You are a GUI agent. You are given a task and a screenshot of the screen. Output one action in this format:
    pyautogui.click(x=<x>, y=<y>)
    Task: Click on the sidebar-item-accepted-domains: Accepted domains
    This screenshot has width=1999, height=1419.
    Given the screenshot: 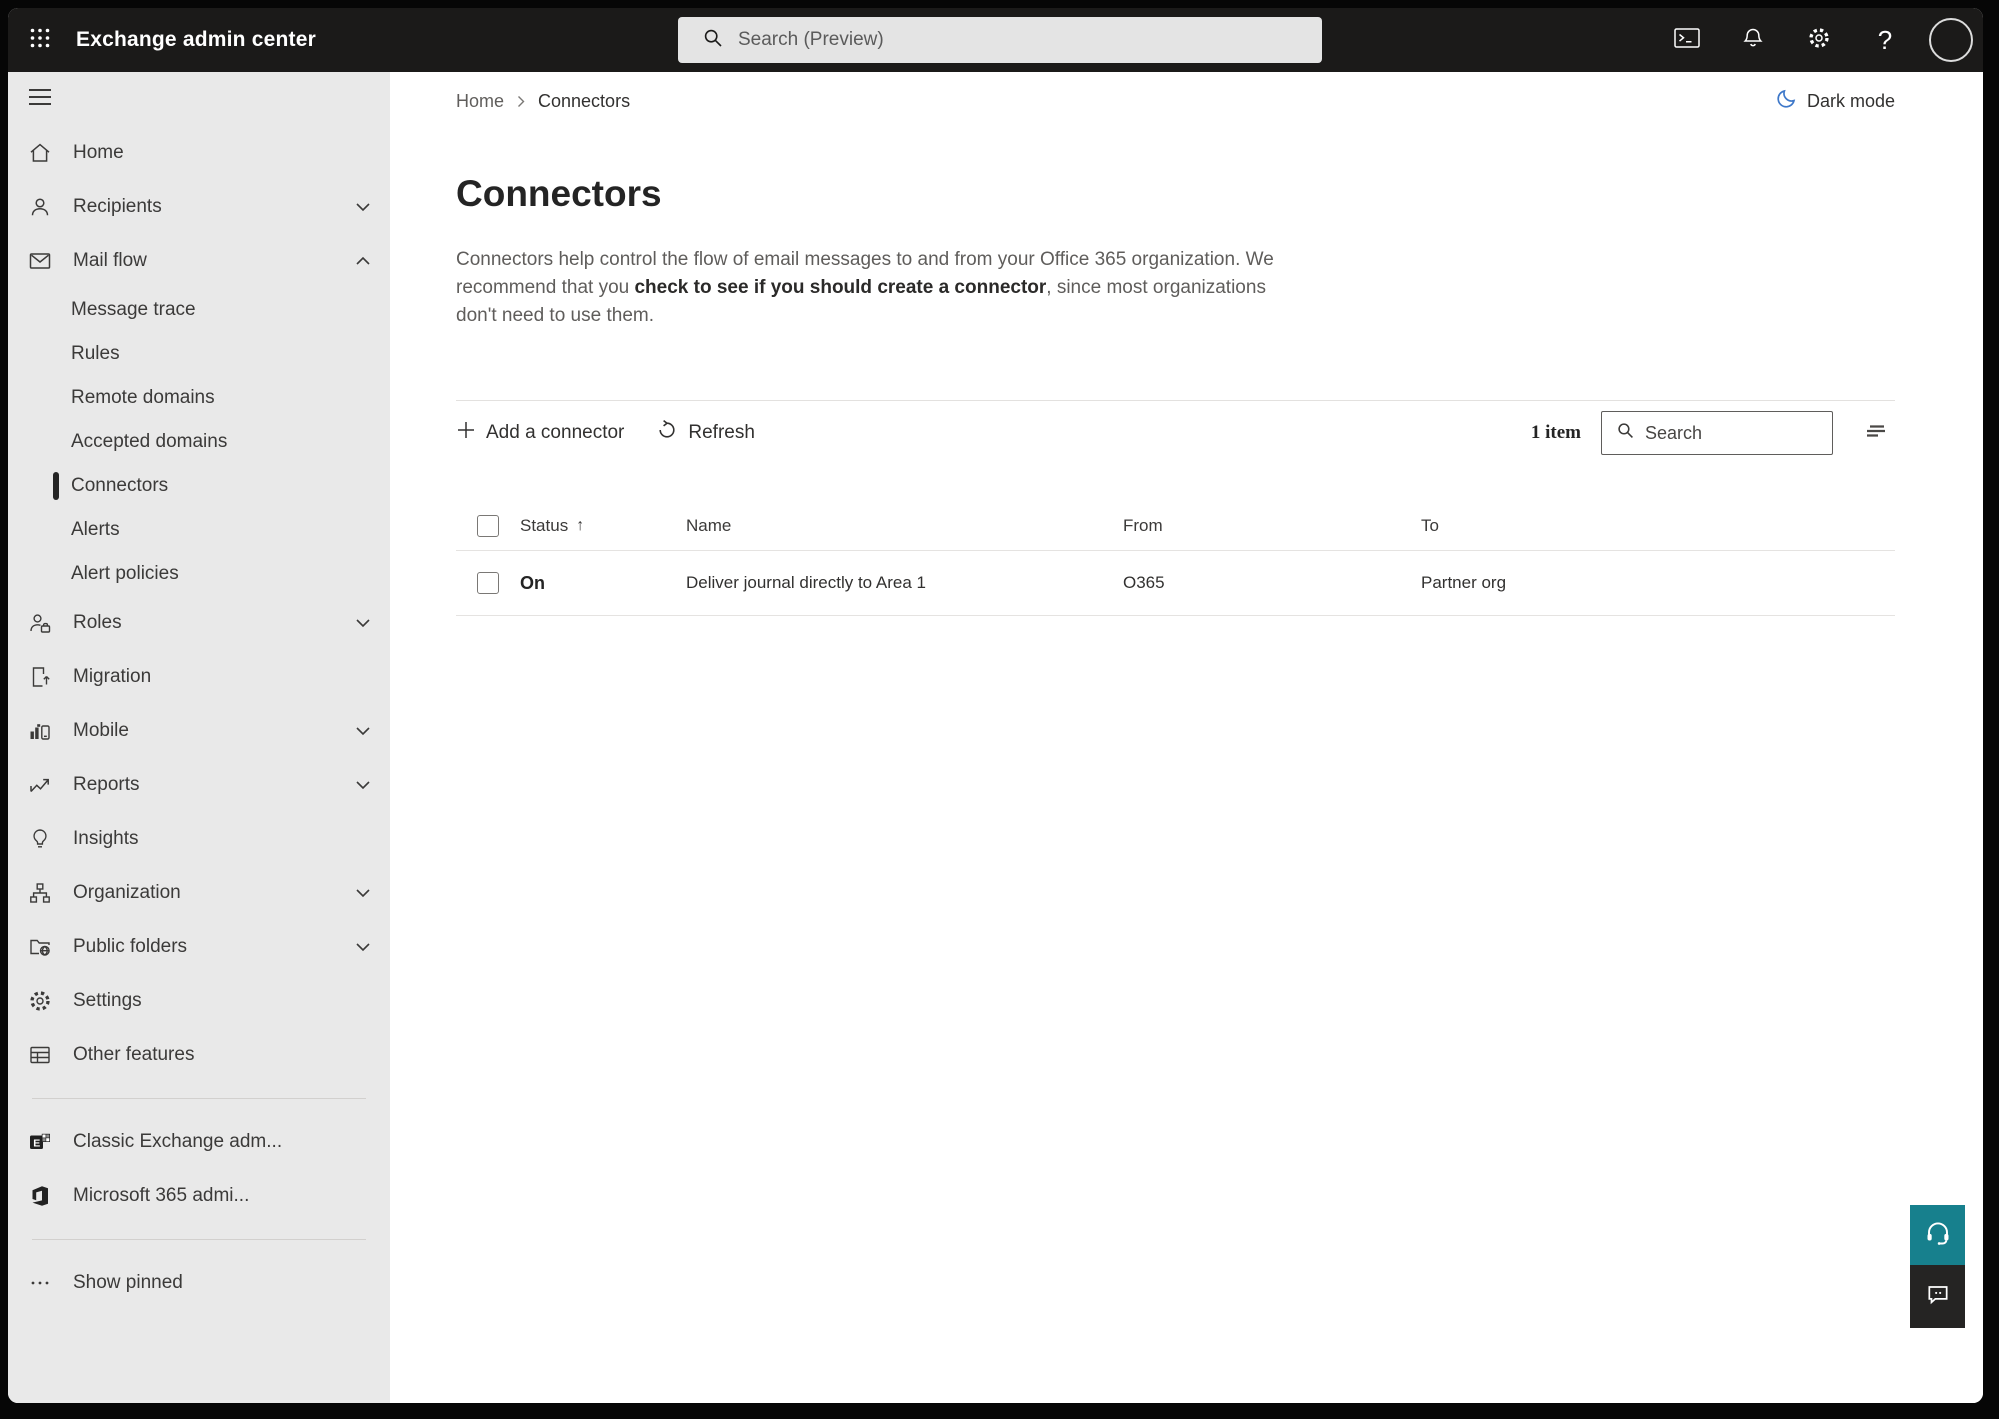 What is the action you would take?
    pyautogui.click(x=199, y=442)
    